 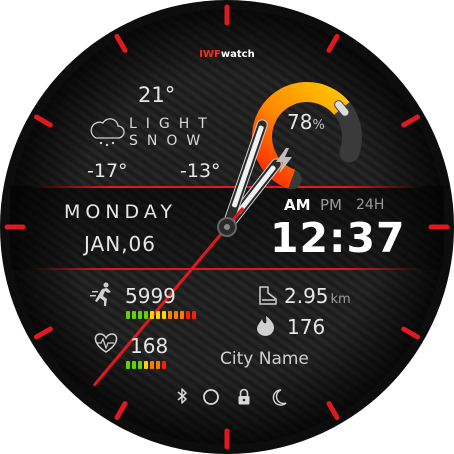 What do you see at coordinates (227, 187) in the screenshot?
I see `band-line-top` at bounding box center [227, 187].